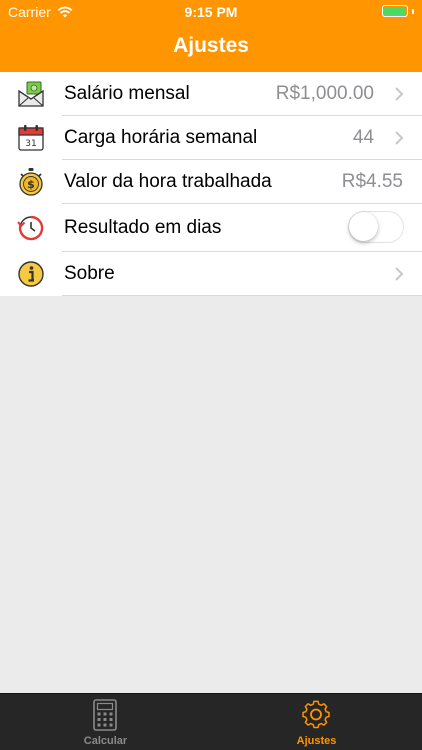 This screenshot has height=750, width=422. I want to click on battery-icon, so click(395, 11).